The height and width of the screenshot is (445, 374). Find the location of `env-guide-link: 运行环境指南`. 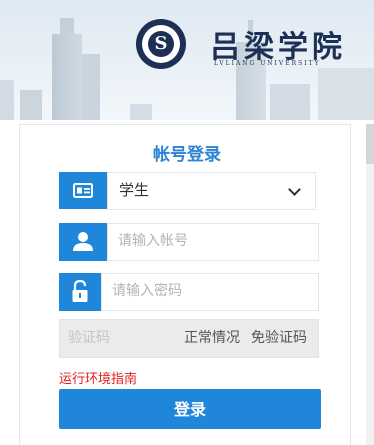

env-guide-link: 运行环境指南 is located at coordinates (98, 377).